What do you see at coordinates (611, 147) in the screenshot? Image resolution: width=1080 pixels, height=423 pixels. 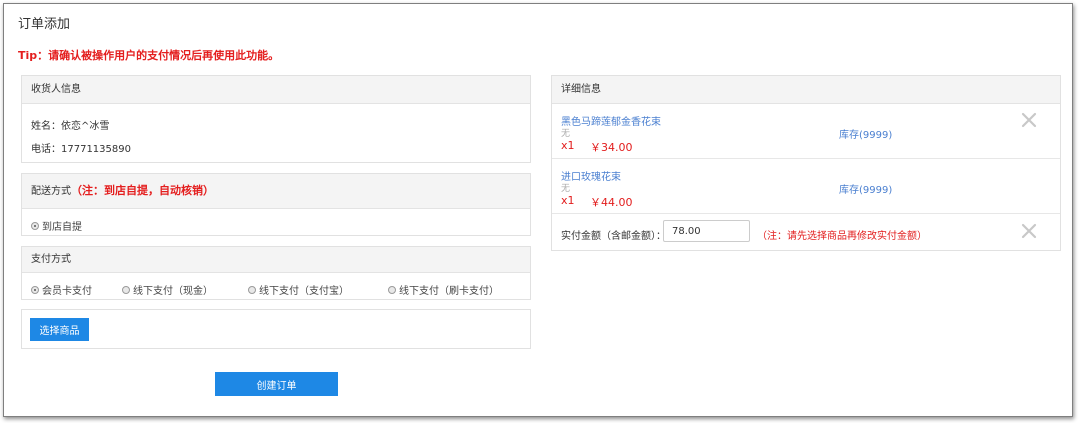 I see `product-price: ￥34.00` at bounding box center [611, 147].